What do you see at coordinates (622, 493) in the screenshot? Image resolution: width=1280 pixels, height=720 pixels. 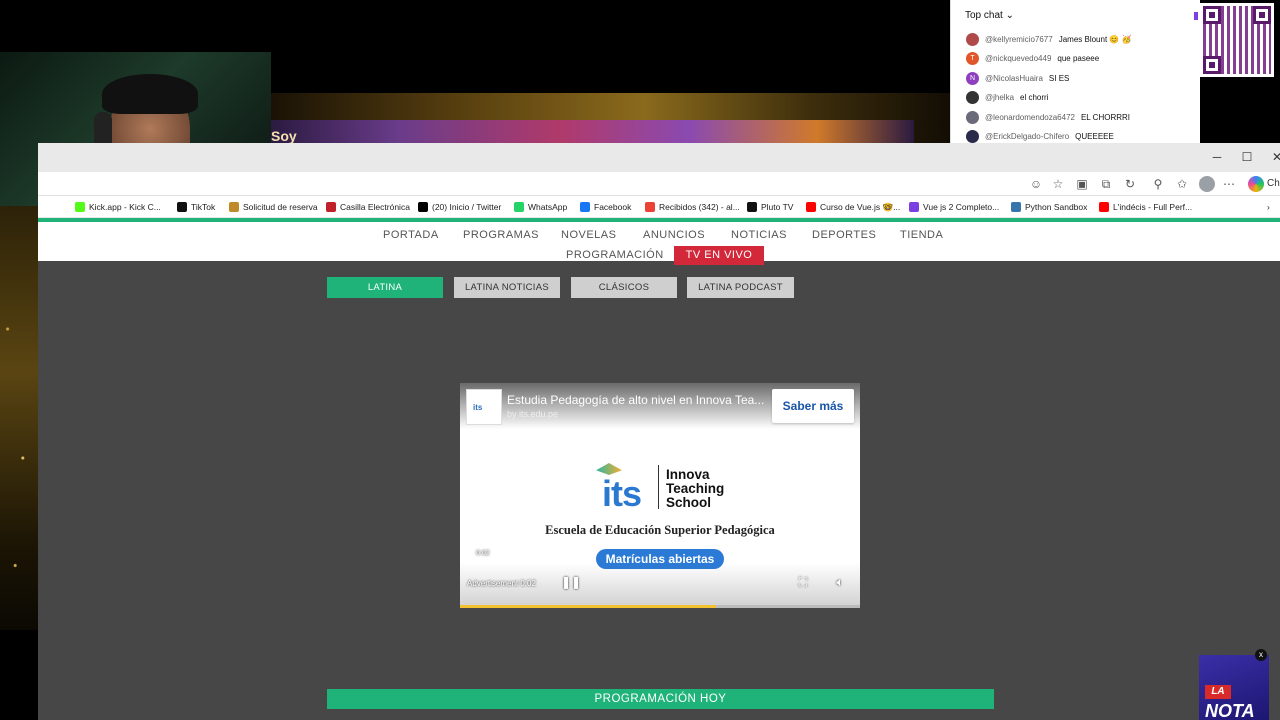 I see `its-logo-word: its` at bounding box center [622, 493].